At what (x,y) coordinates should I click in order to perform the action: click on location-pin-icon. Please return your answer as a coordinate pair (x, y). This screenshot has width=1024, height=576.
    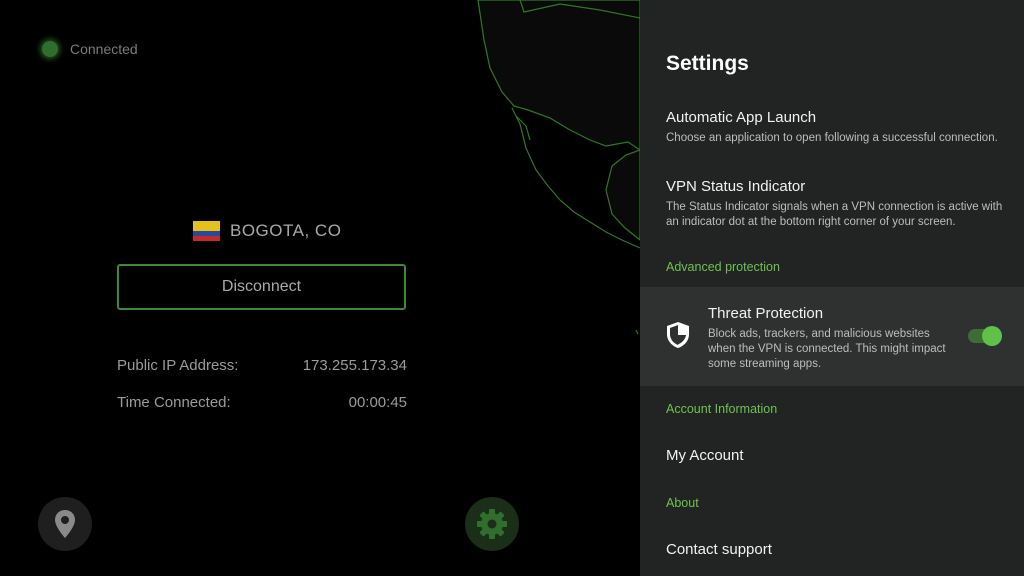
    Looking at the image, I should click on (65, 524).